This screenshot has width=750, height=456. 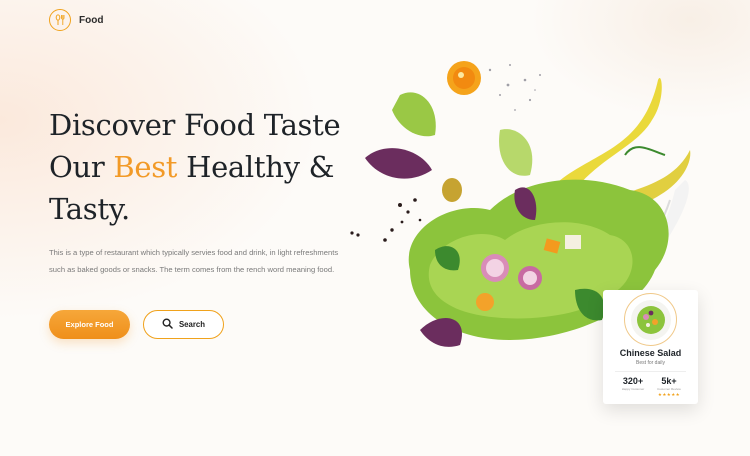 I want to click on salad-thumbnail, so click(x=650, y=319).